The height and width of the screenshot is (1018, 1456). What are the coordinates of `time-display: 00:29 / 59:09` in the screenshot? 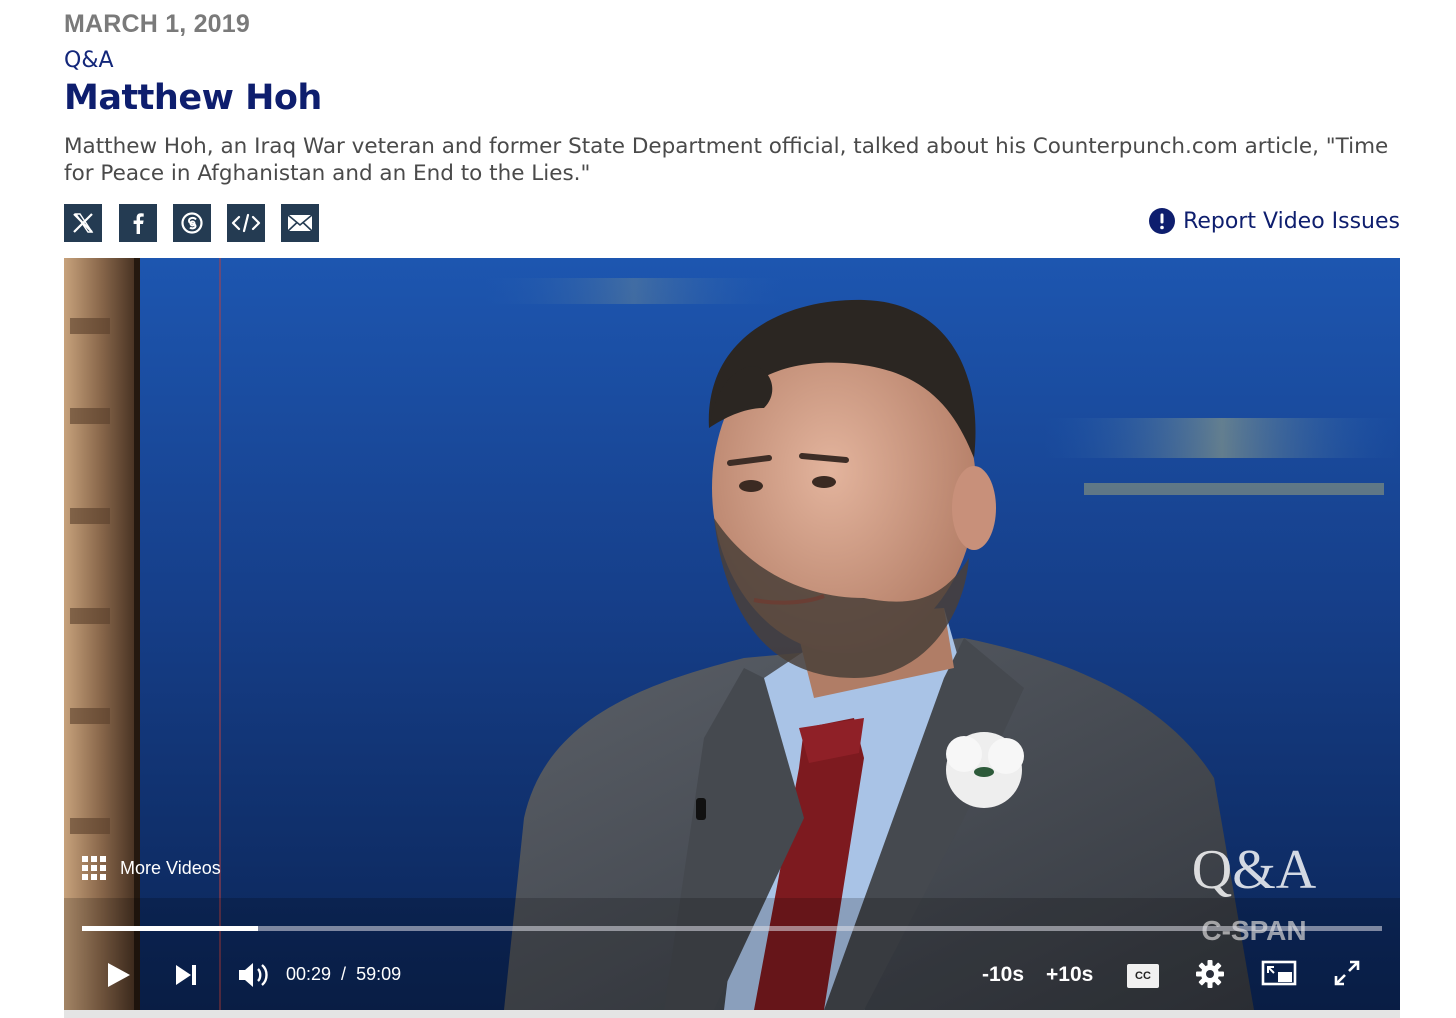 It's located at (343, 974).